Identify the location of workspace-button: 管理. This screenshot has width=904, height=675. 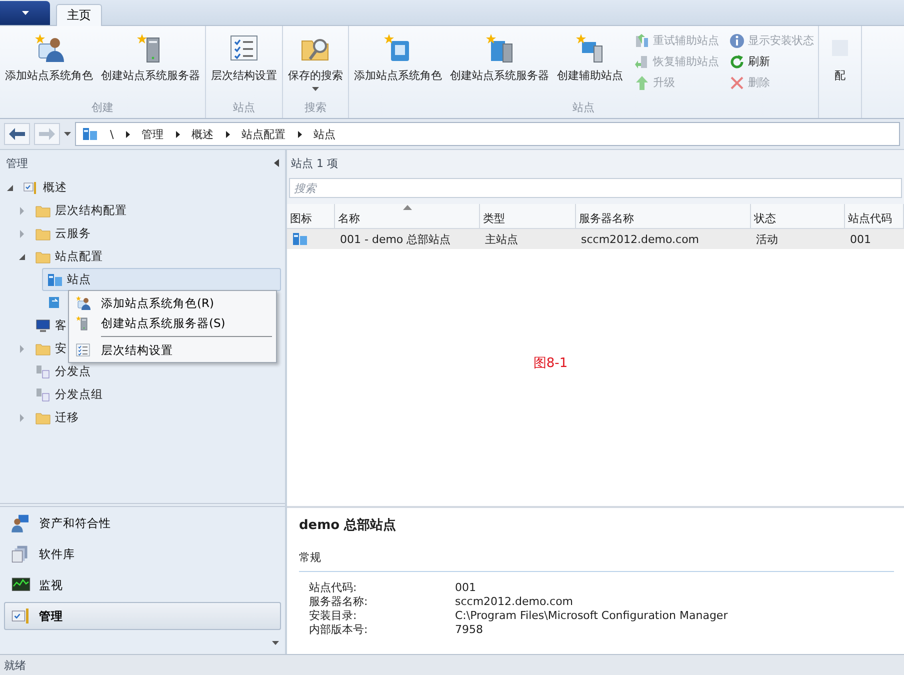
(142, 616).